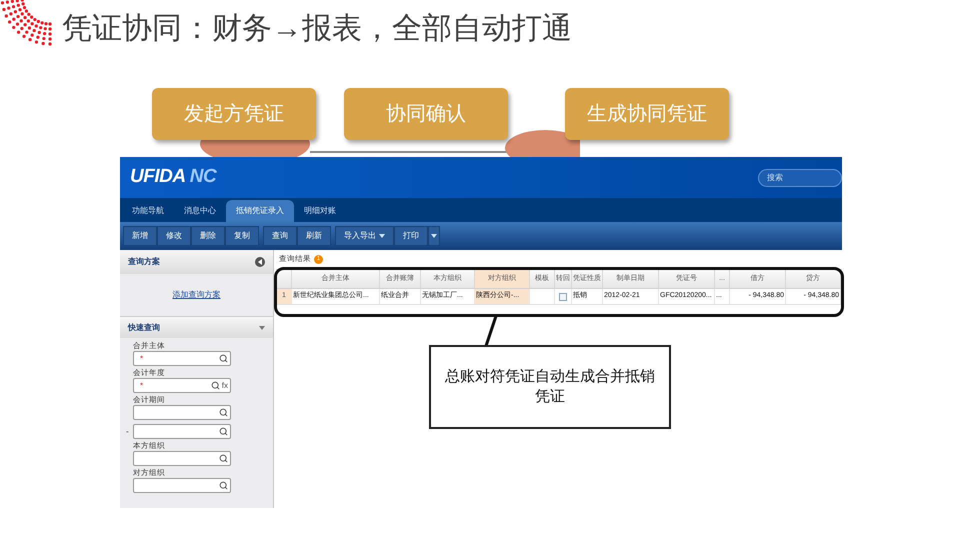 The height and width of the screenshot is (540, 960). I want to click on flow-step: 生成协同凭证, so click(647, 114).